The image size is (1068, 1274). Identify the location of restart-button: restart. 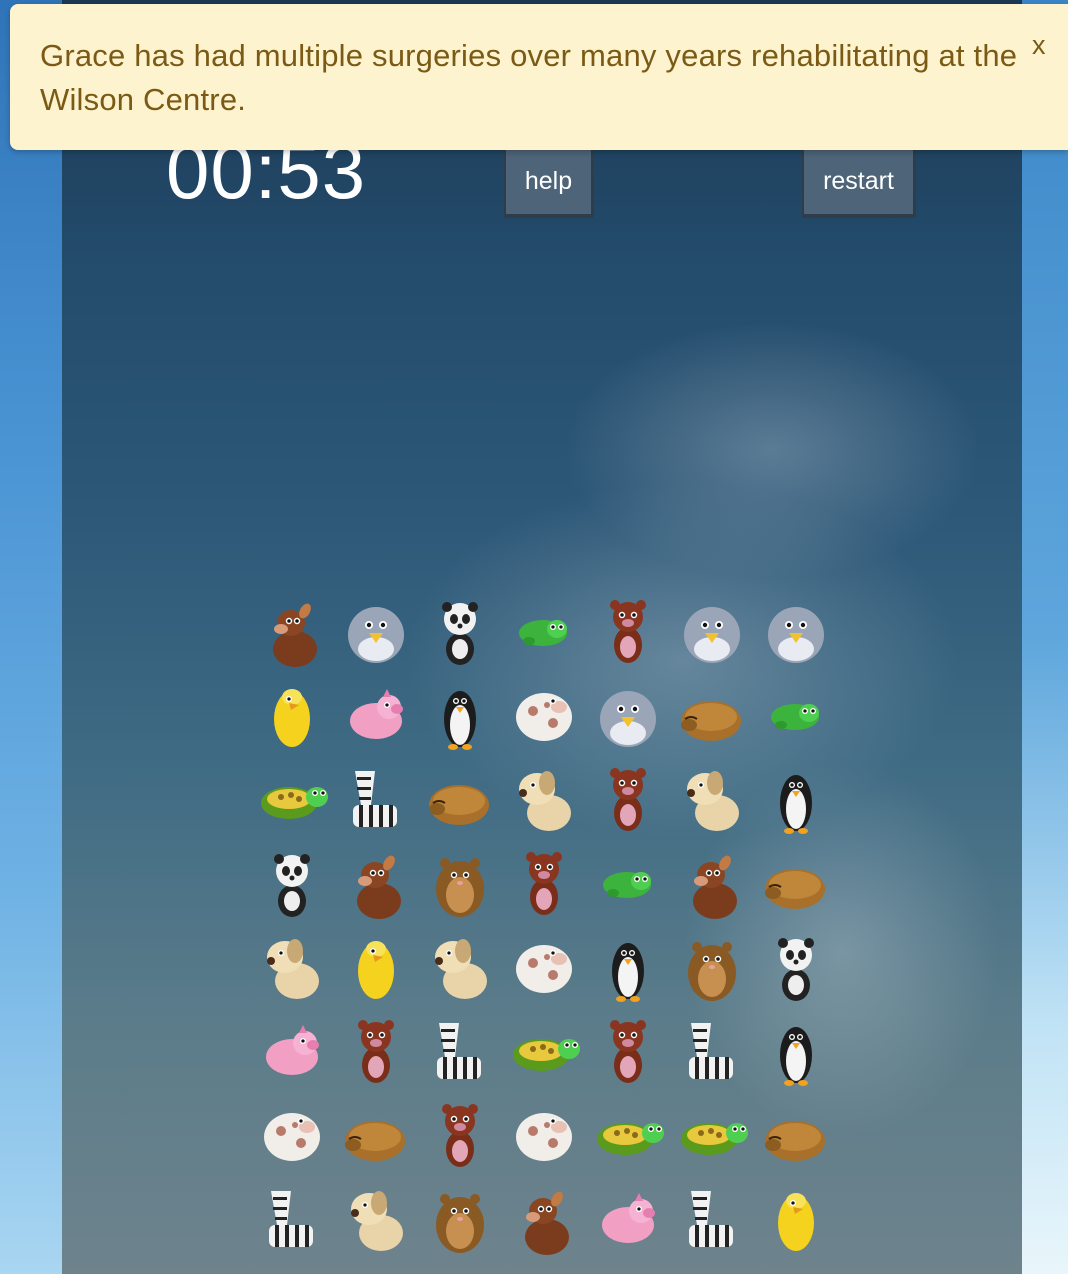
(859, 183).